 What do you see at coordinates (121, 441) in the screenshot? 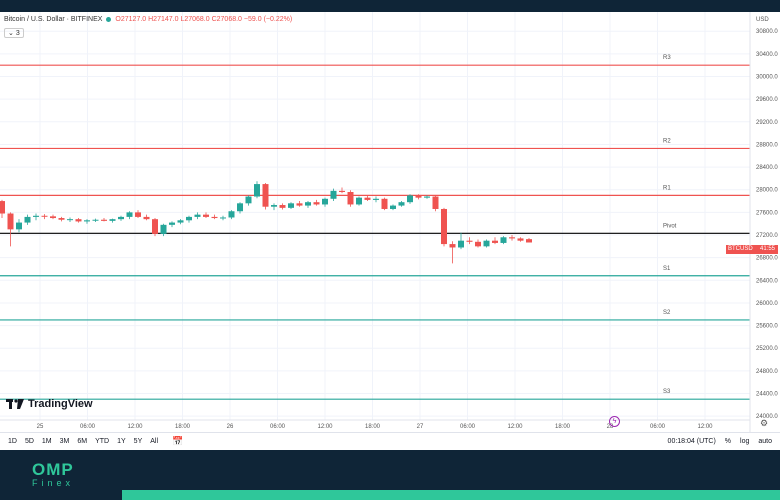
I see `range-1y: 1Y` at bounding box center [121, 441].